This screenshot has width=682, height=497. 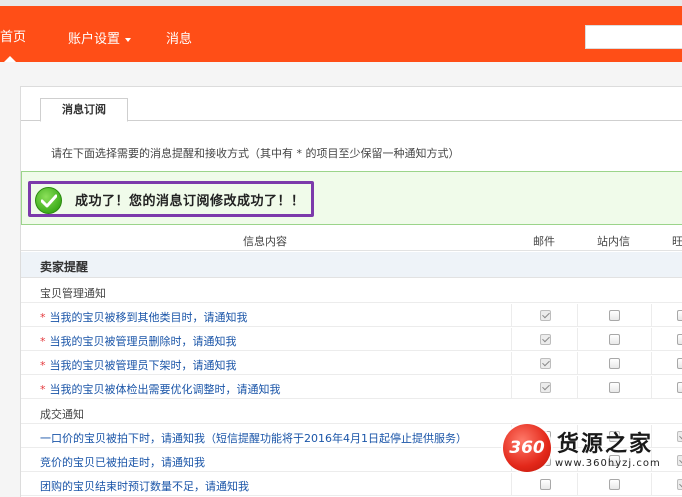 I want to click on nav-home-link: 首页, so click(x=13, y=35).